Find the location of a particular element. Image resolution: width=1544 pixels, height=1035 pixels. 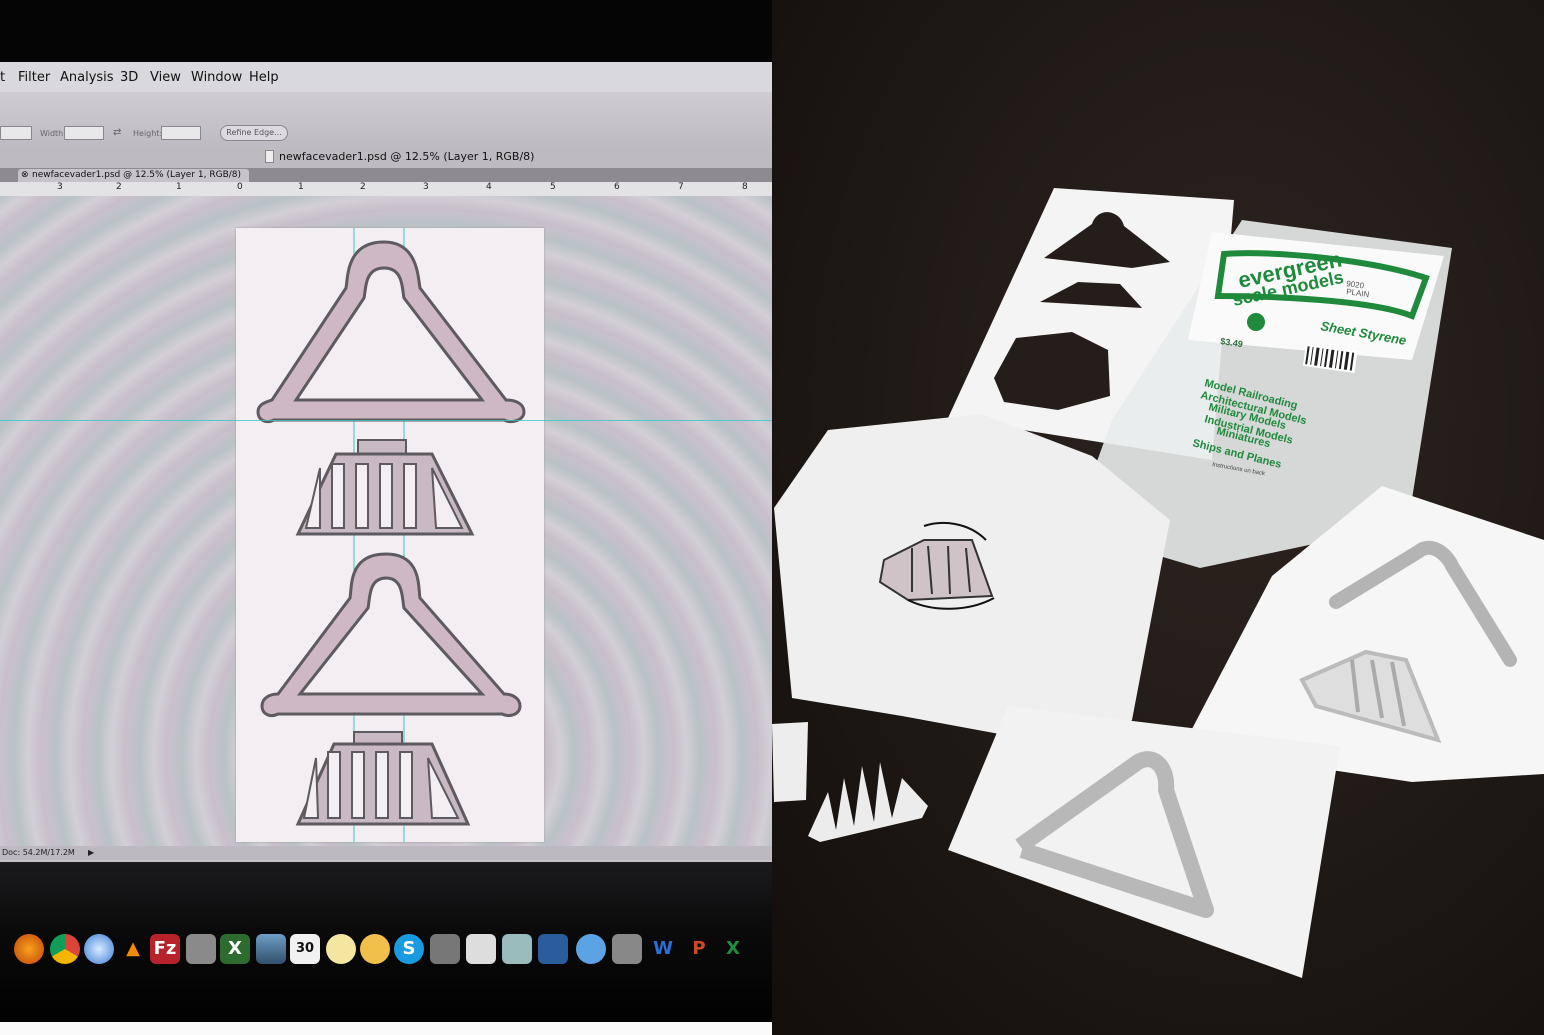

printer-icon is located at coordinates (627, 949).